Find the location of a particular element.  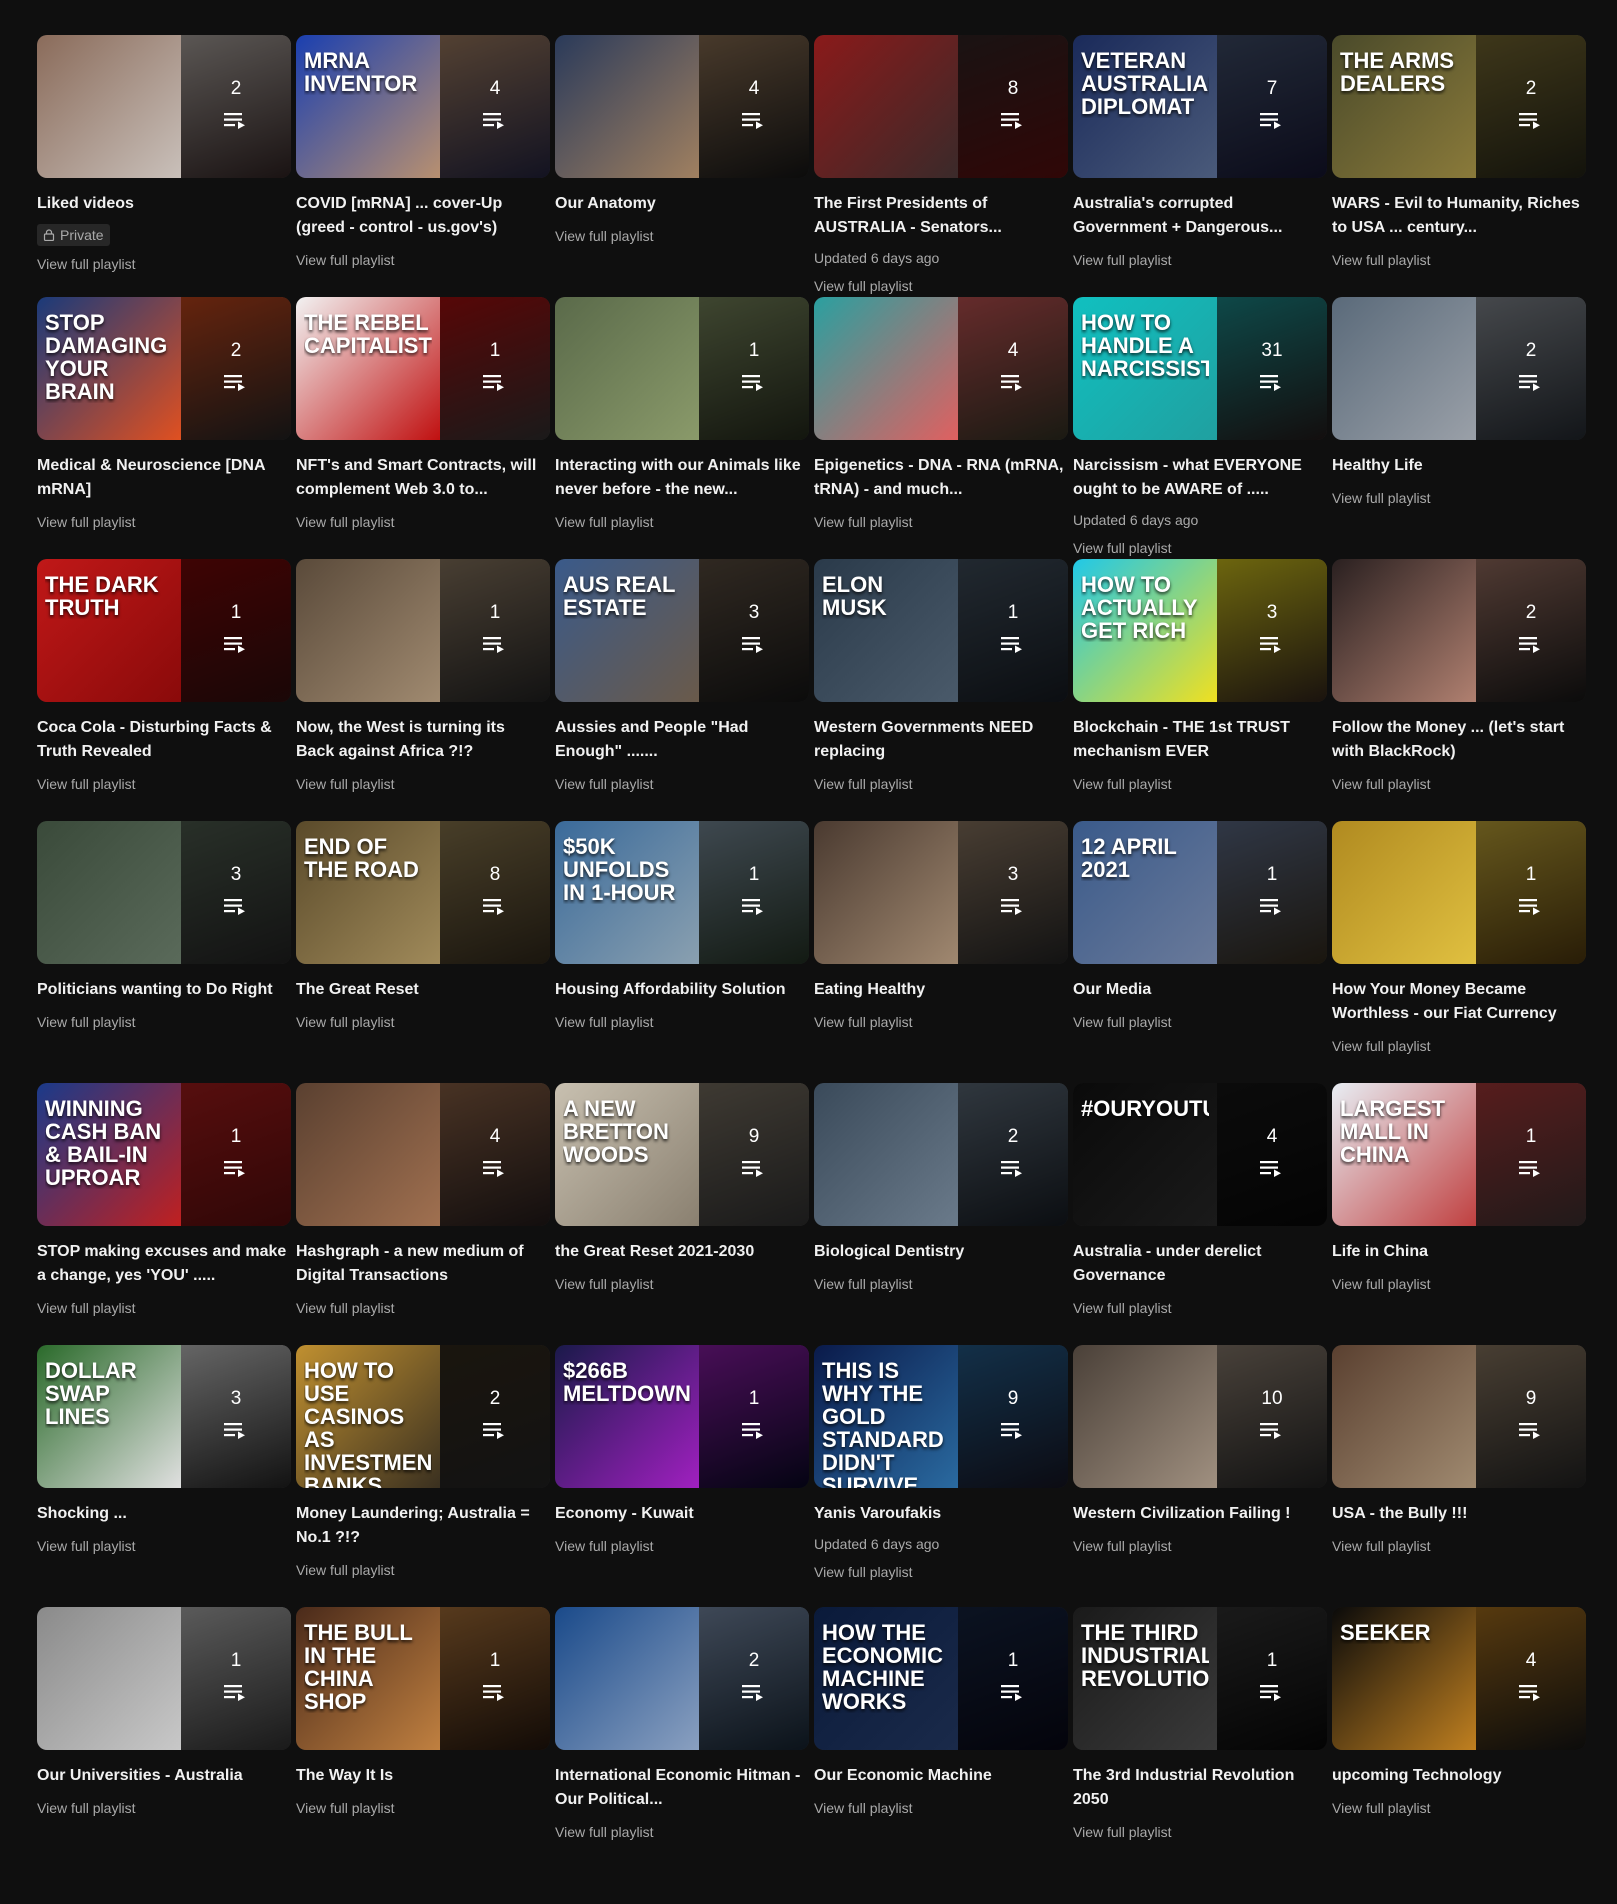

playlist-card: 4 Our Anatomy View full playlist is located at coordinates (682, 166).